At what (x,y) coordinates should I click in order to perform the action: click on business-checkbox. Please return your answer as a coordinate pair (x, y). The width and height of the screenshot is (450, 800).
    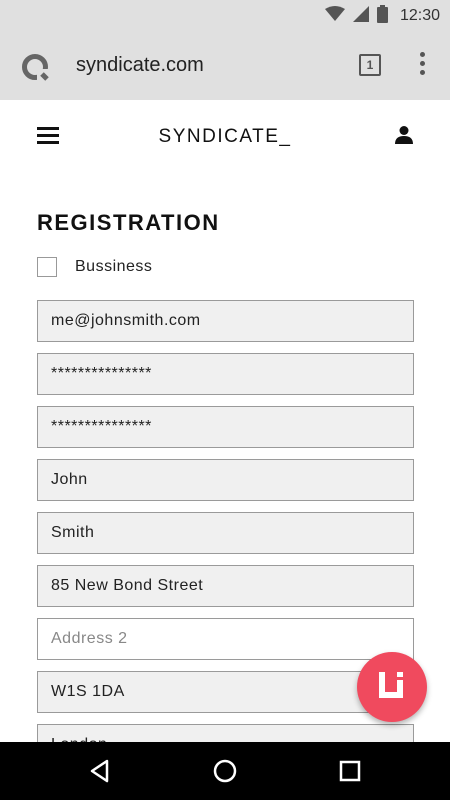
    Looking at the image, I should click on (47, 267).